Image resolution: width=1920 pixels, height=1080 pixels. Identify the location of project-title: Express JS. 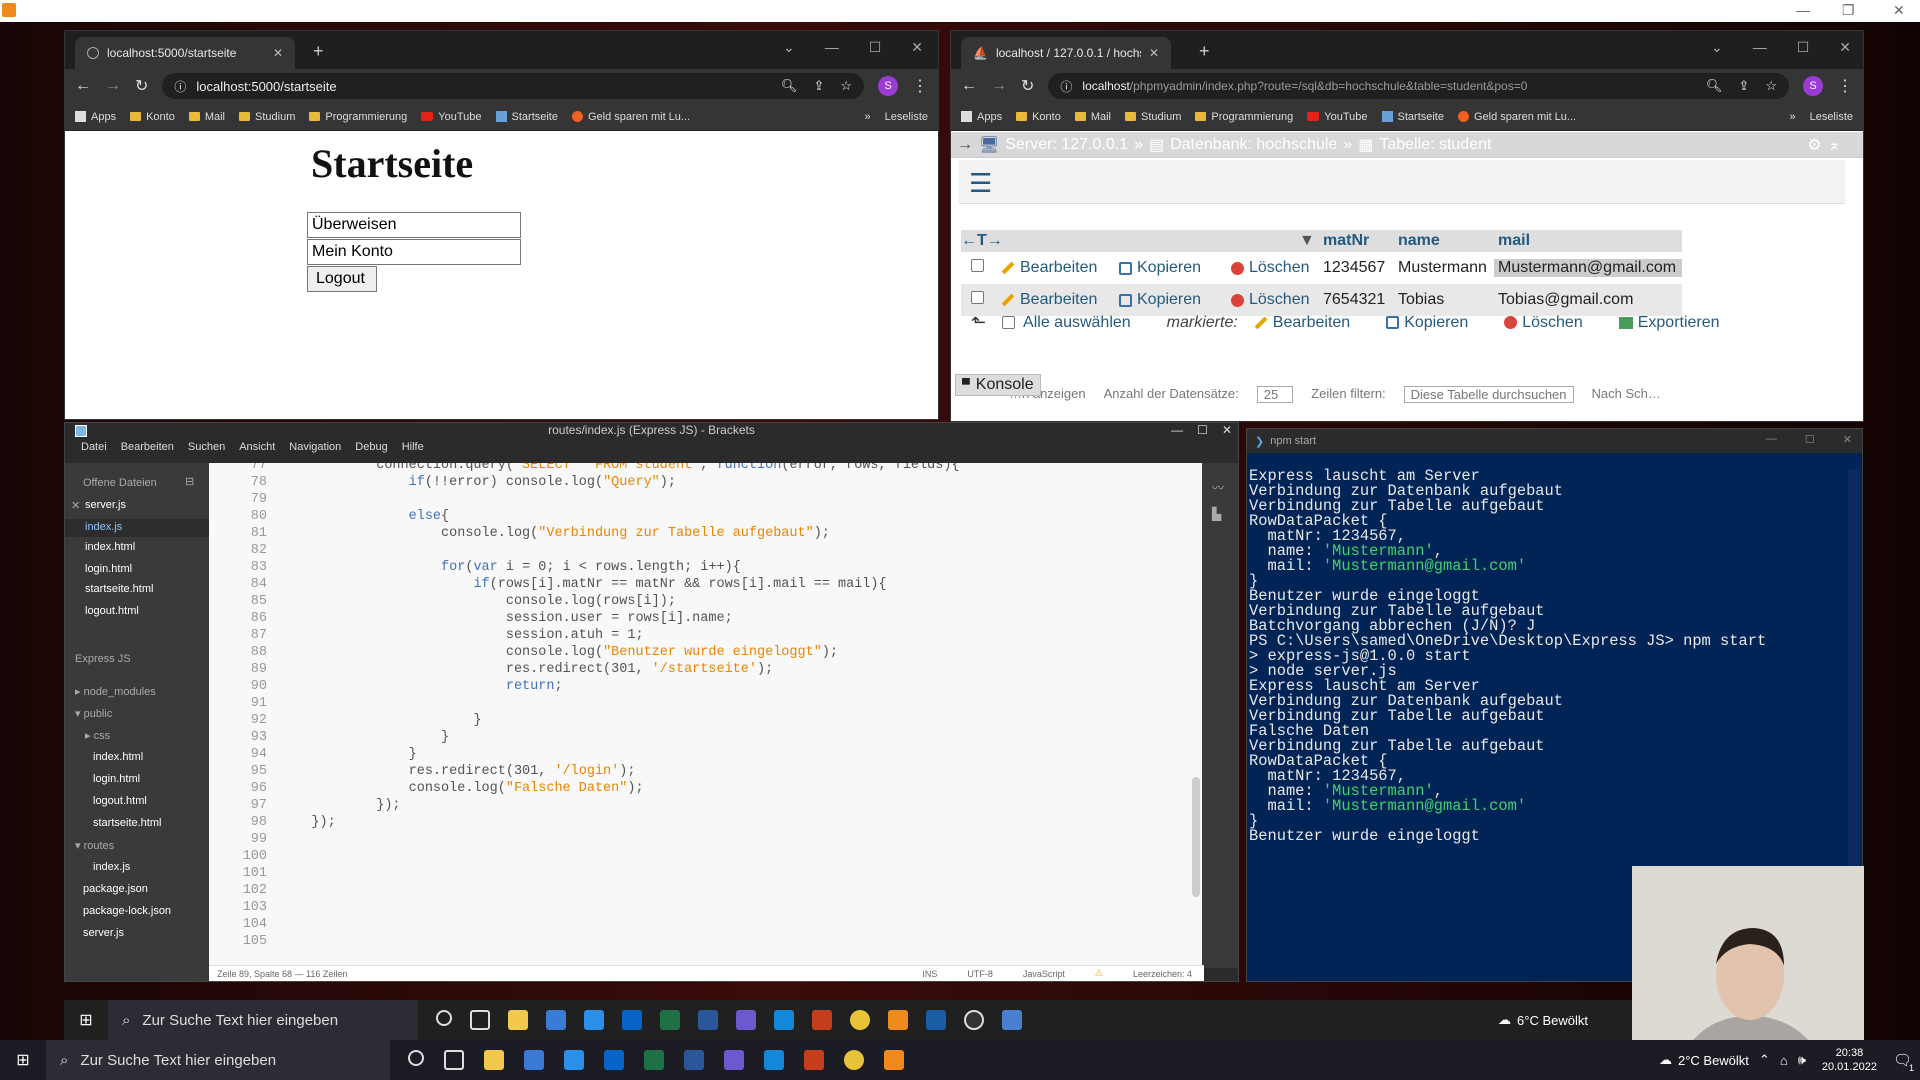
(103, 659).